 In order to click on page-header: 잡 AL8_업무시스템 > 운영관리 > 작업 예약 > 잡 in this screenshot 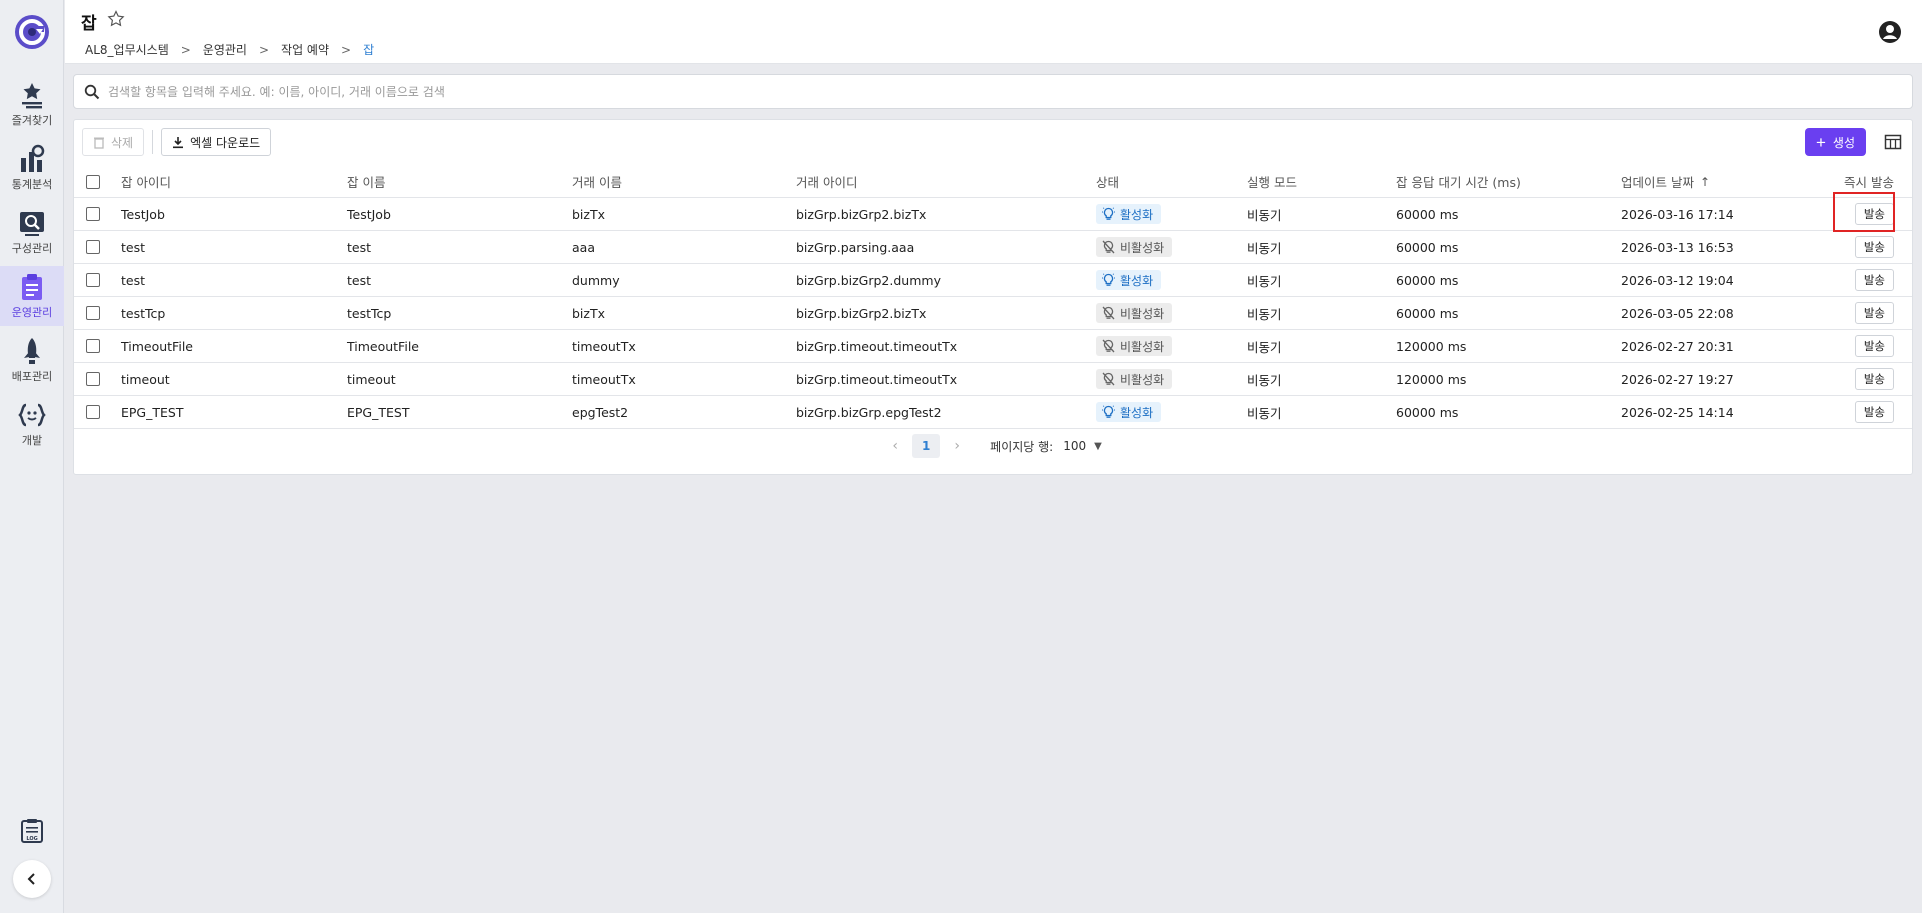, I will do `click(993, 32)`.